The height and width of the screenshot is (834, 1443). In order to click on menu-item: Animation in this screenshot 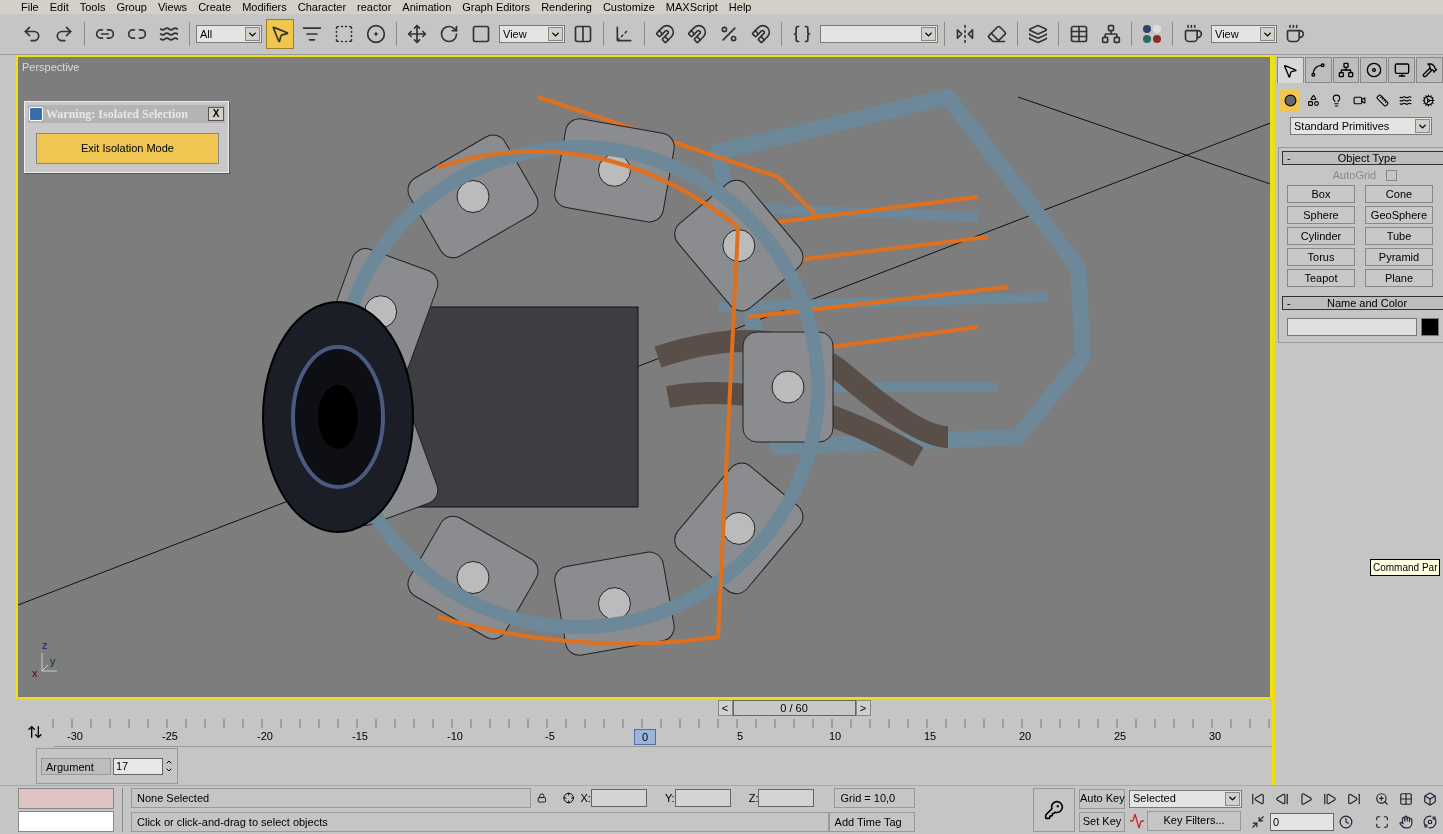, I will do `click(427, 7)`.